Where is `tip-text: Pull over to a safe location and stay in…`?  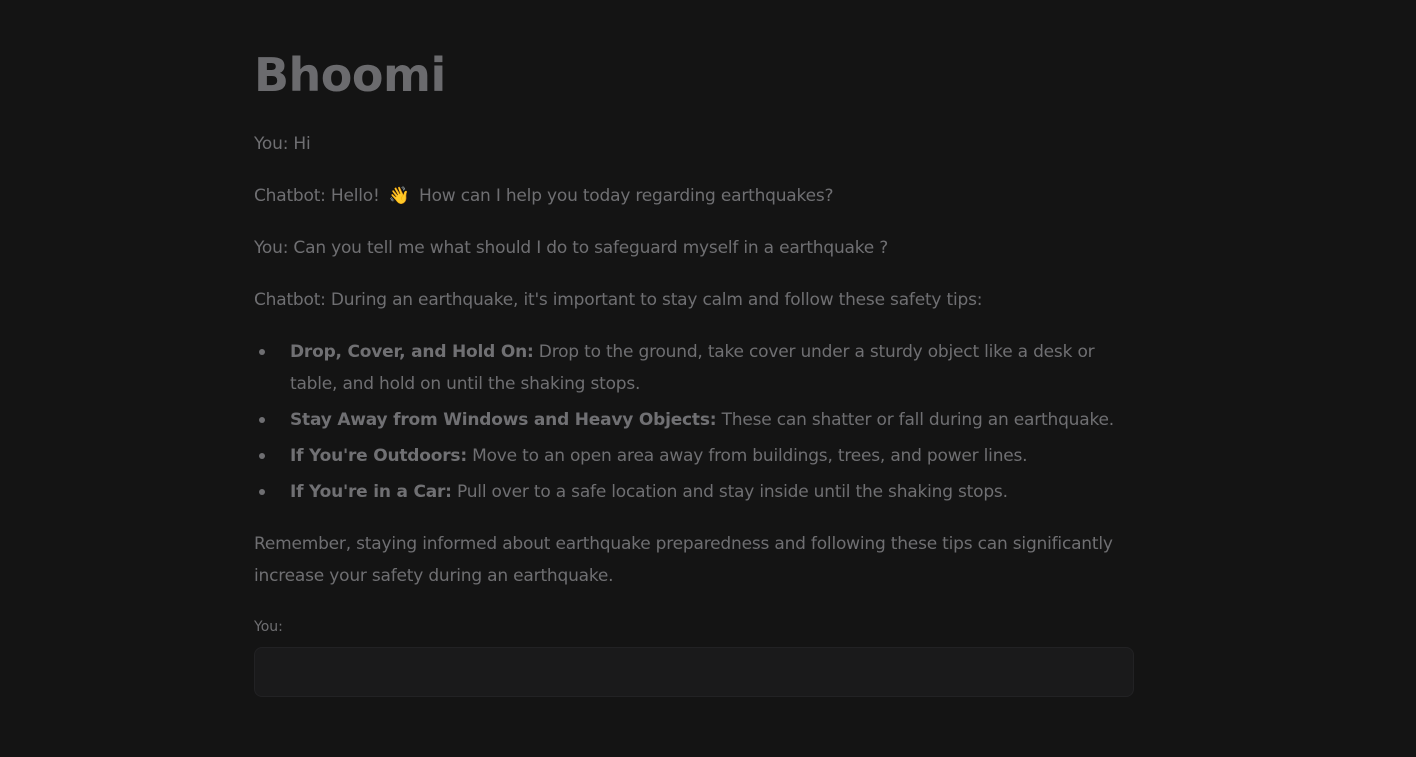 tip-text: Pull over to a safe location and stay in… is located at coordinates (729, 492).